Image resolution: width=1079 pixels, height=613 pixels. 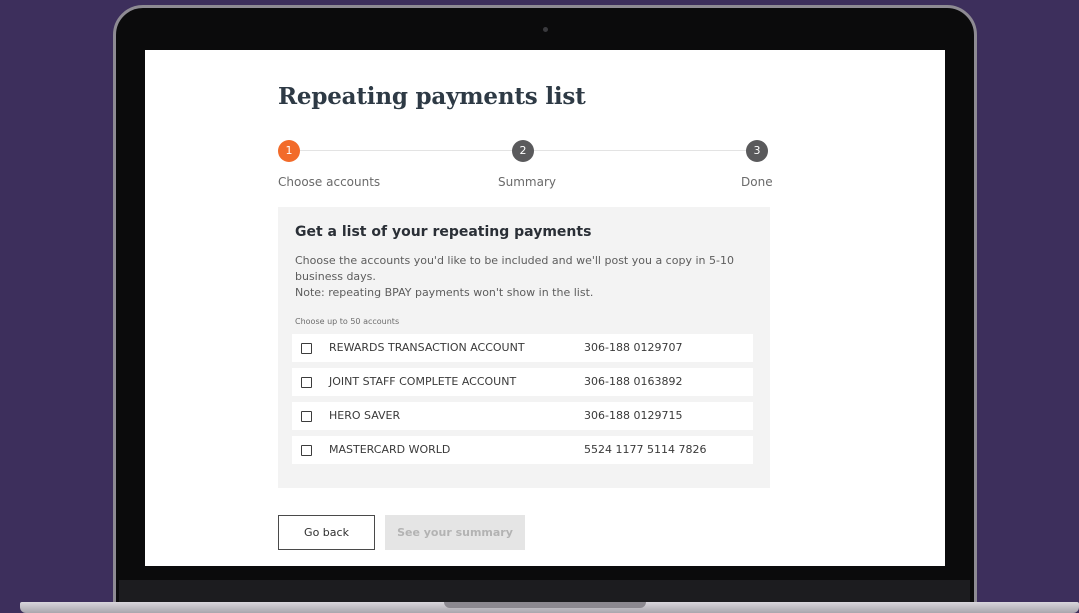 I want to click on camera-dot, so click(x=545, y=29).